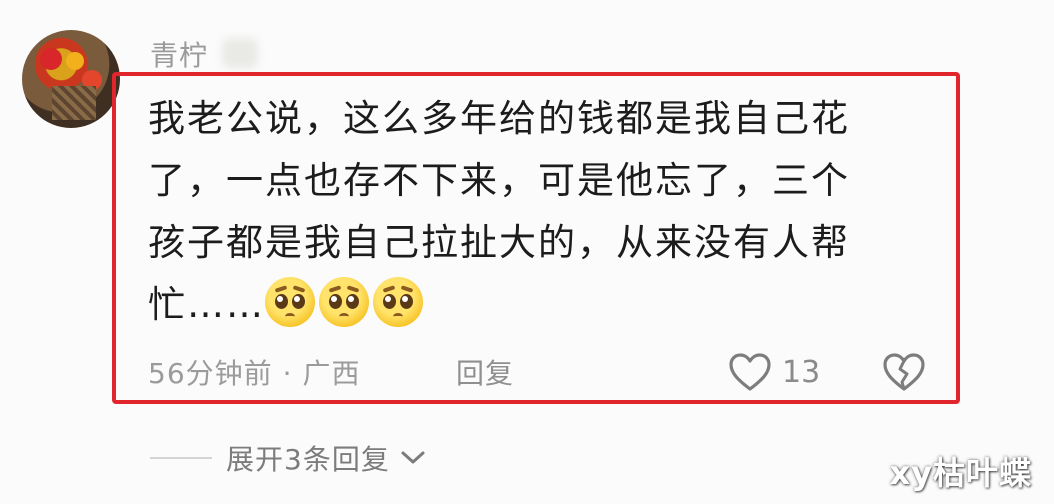 This screenshot has height=504, width=1054. Describe the element at coordinates (75, 61) in the screenshot. I see `avatar-flower-yellow` at that location.